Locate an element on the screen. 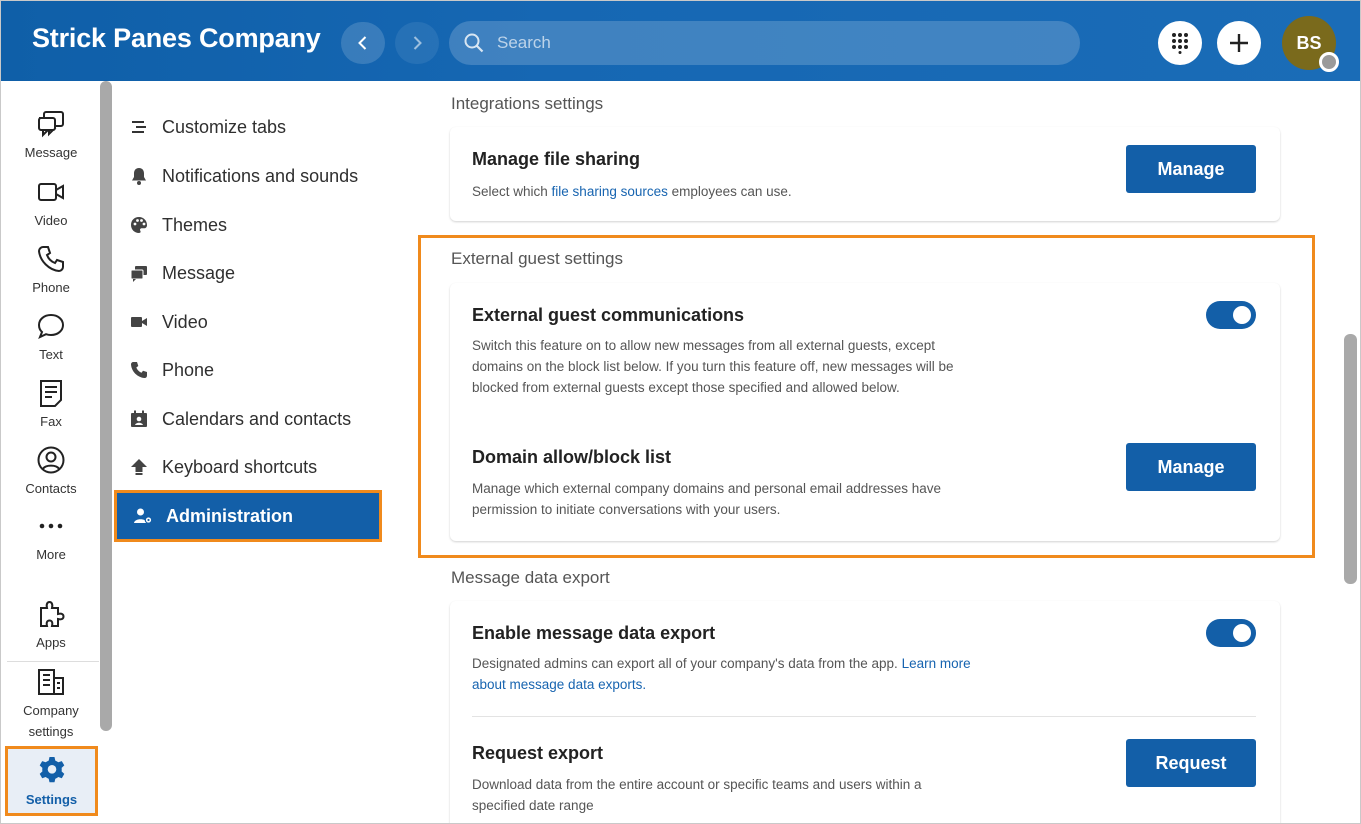  menu-item-video: Video is located at coordinates (248, 322).